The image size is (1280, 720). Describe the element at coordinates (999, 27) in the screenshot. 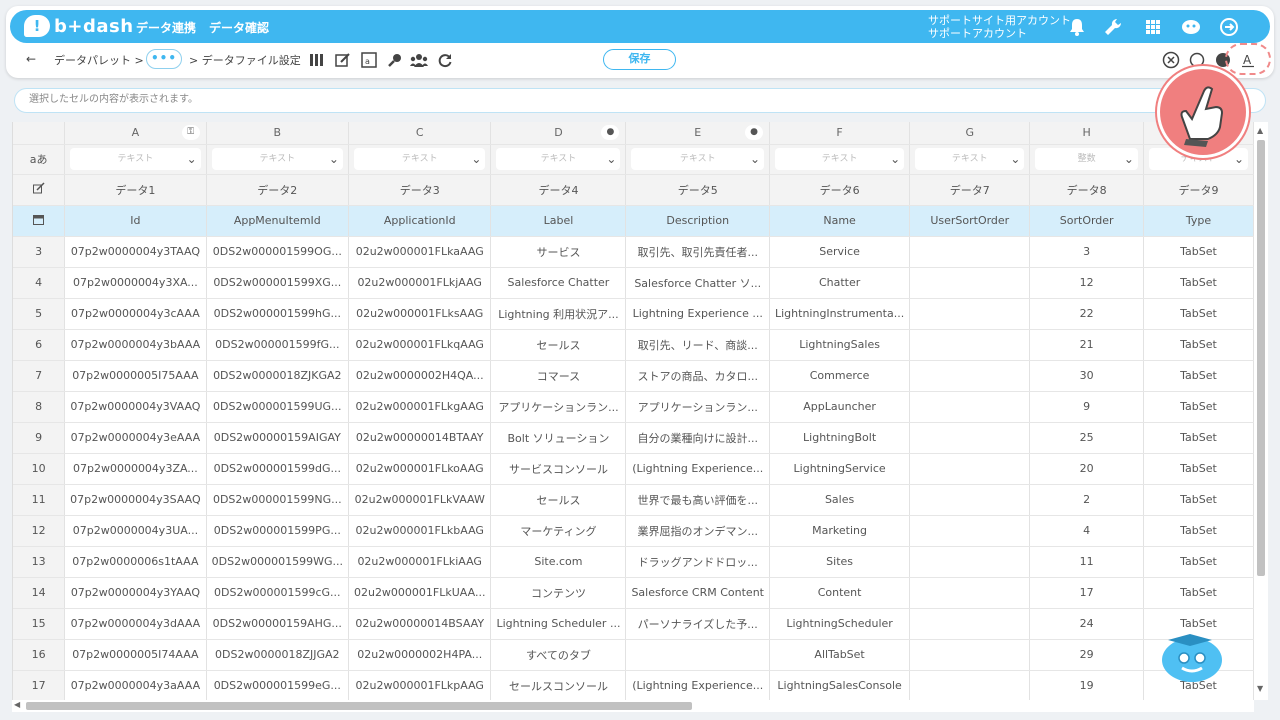

I see `account-info: サポートサイト用アカウント サポートアカウント` at that location.